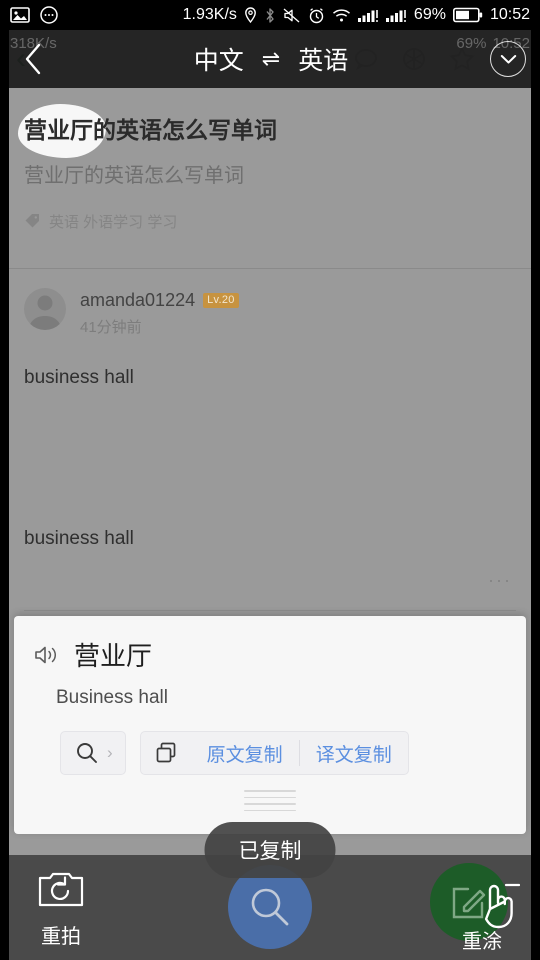 The width and height of the screenshot is (540, 960). Describe the element at coordinates (20, 15) in the screenshot. I see `image-icon` at that location.